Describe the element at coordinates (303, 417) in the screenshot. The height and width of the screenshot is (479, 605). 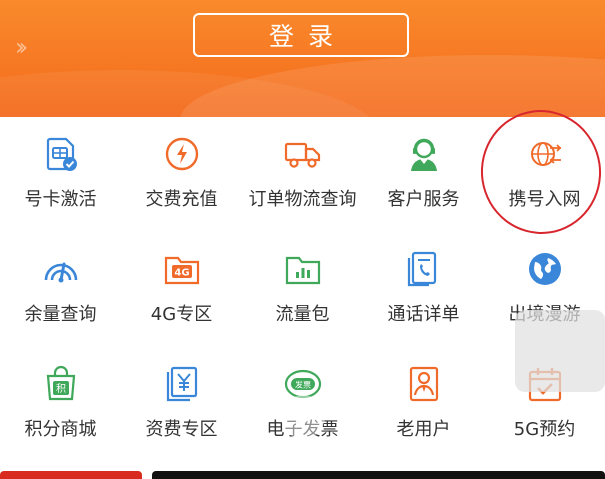
I see `play-icon` at that location.